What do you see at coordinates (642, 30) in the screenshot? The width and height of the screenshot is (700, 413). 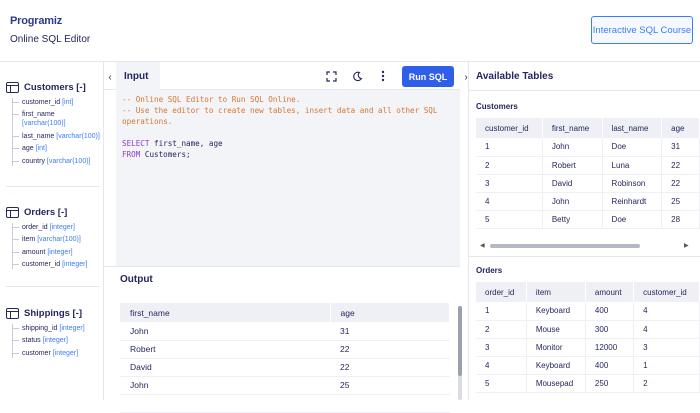 I see `interactive-sql-course-button: Interactive SQL Course` at bounding box center [642, 30].